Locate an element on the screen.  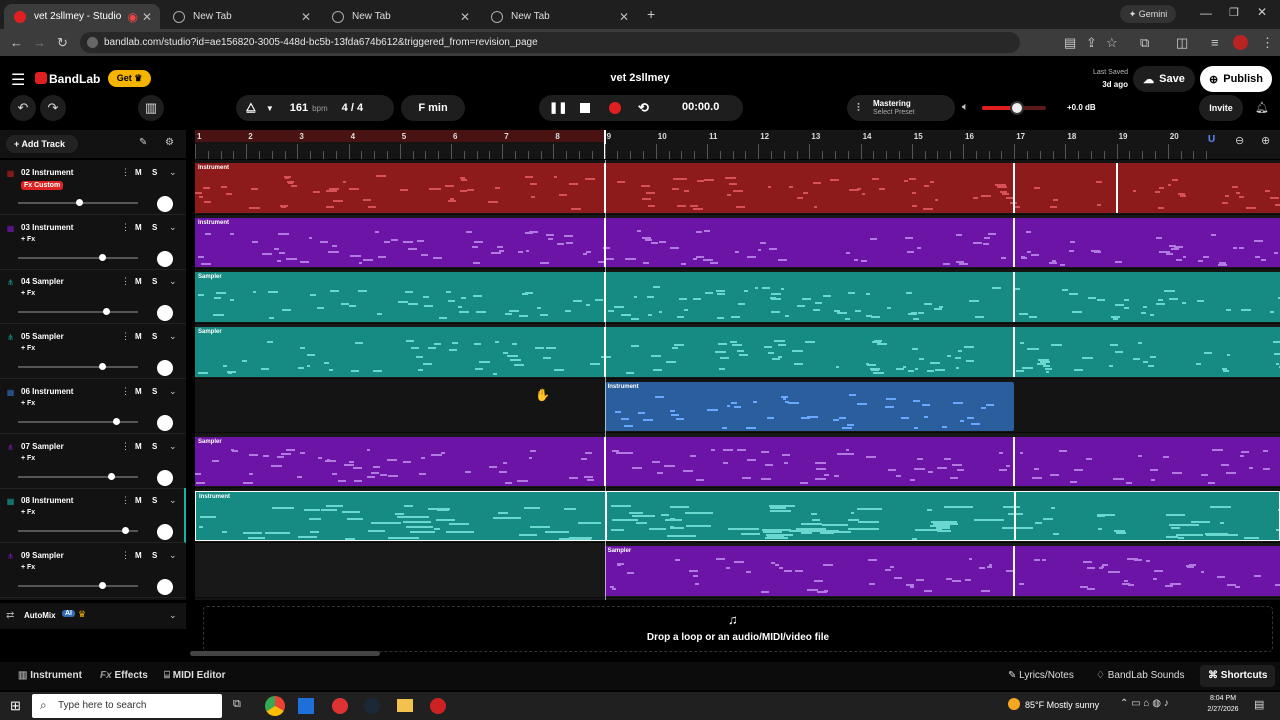
instrument-tab: ▥ Instrument is located at coordinates (50, 675).